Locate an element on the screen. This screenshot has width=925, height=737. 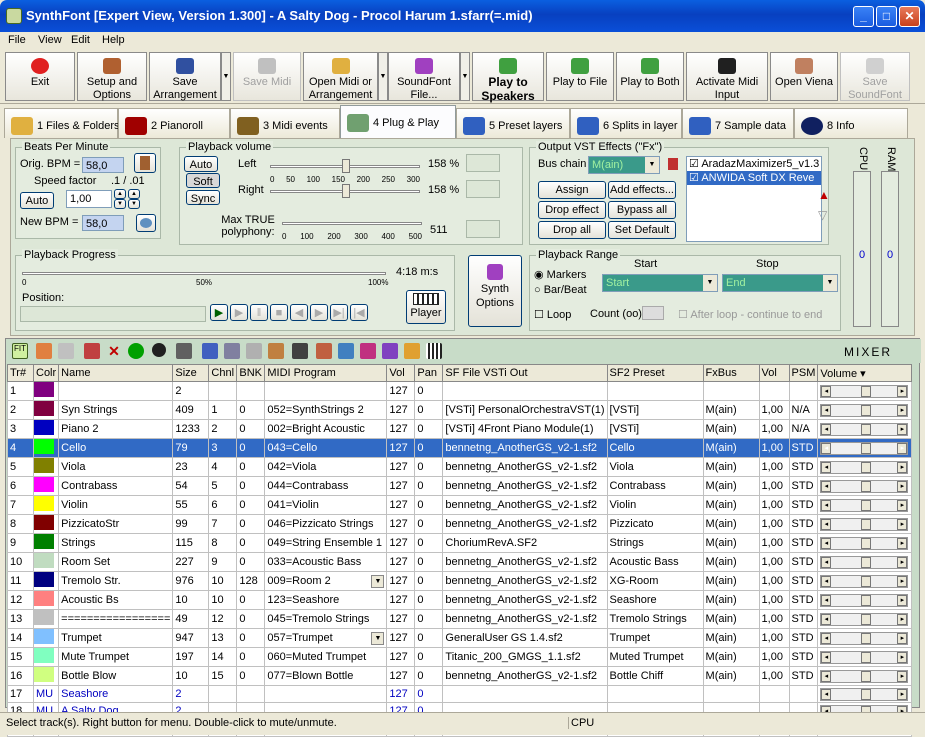
tool3-icon is located at coordinates (368, 351).